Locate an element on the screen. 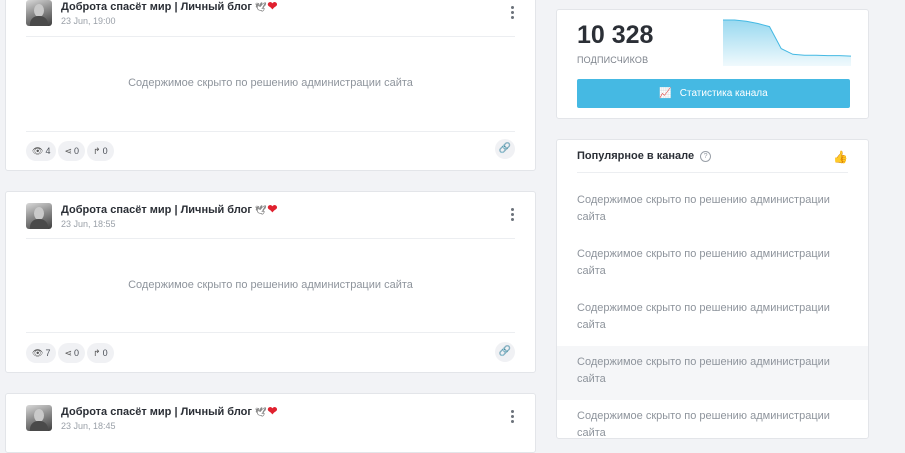  views-counter: 👁 4 is located at coordinates (41, 151).